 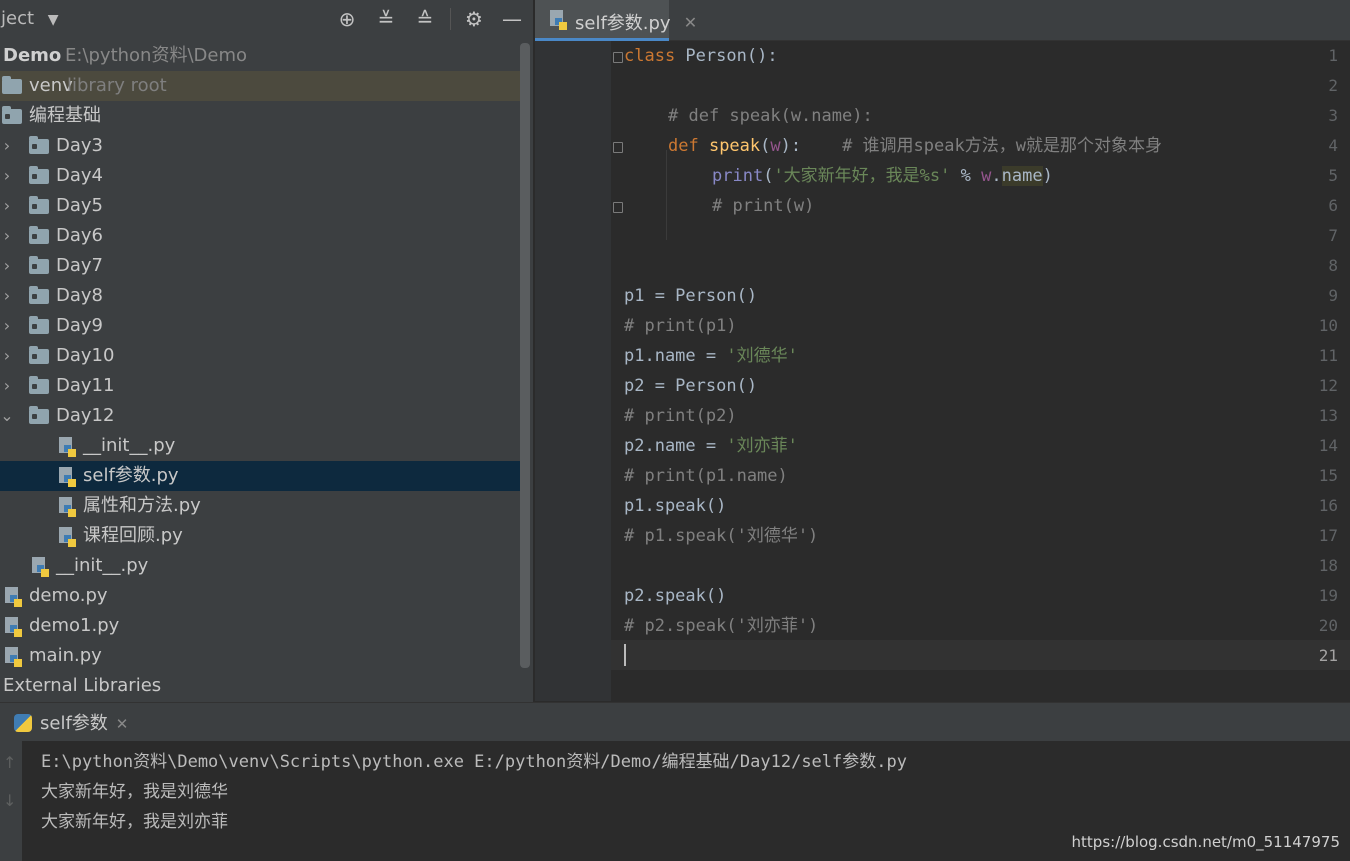 I want to click on code-line: # print(p1), so click(x=680, y=326).